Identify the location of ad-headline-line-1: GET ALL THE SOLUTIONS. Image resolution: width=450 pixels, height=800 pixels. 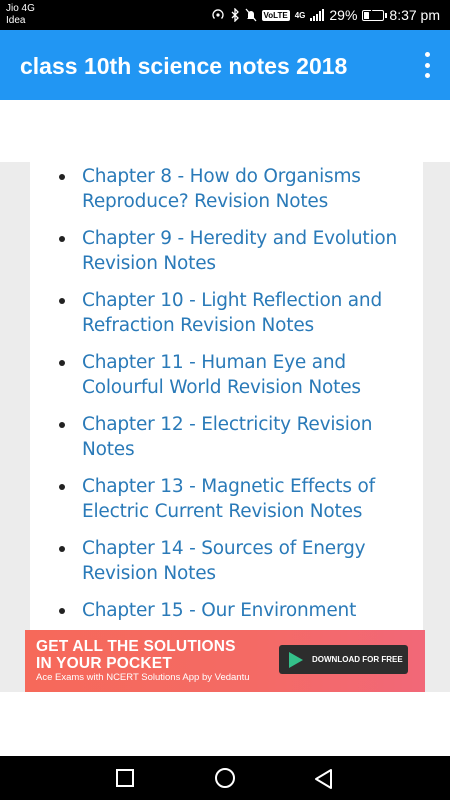
(136, 646).